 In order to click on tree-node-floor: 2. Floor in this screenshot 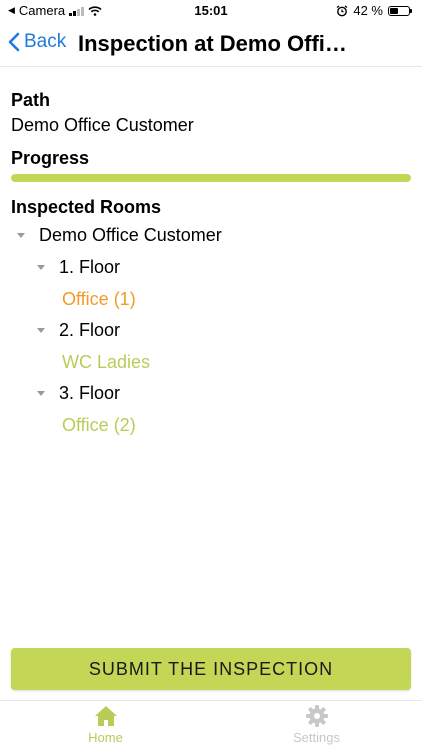, I will do `click(78, 330)`.